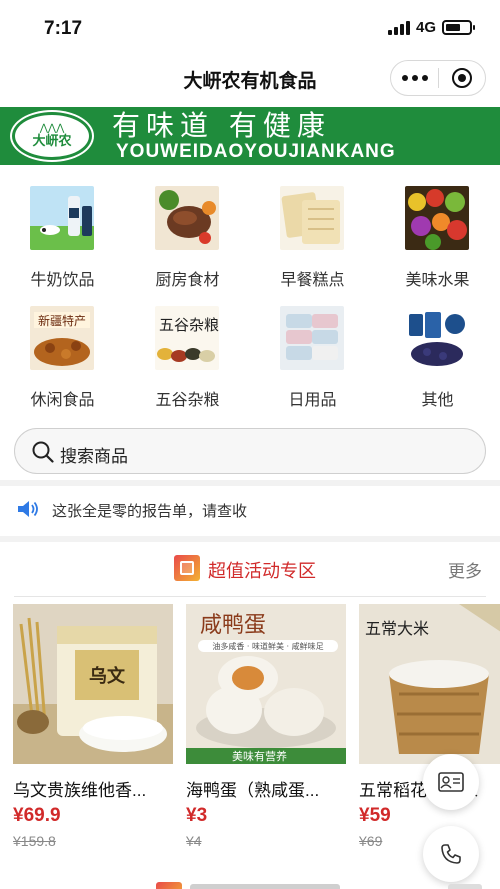  What do you see at coordinates (107, 676) in the screenshot?
I see `product-image-brand: 乌文` at bounding box center [107, 676].